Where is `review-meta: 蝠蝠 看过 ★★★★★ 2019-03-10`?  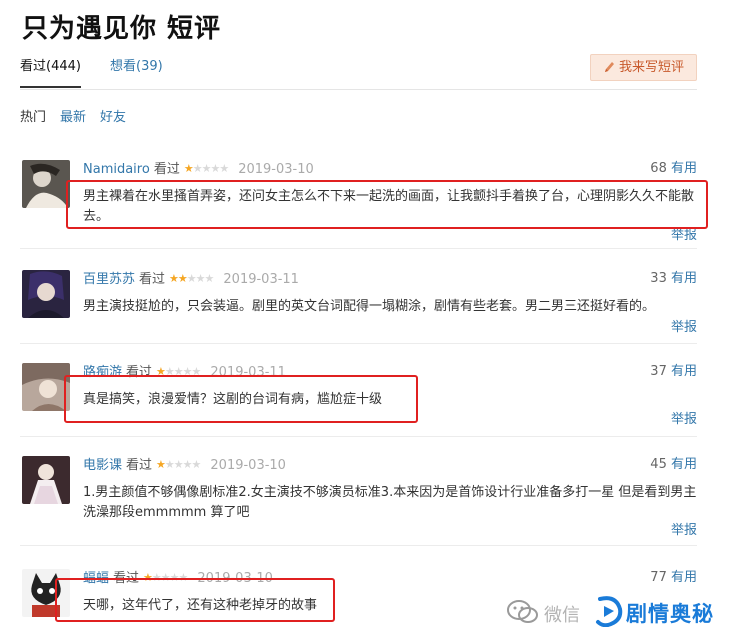 review-meta: 蝠蝠 看过 ★★★★★ 2019-03-10 is located at coordinates (178, 578).